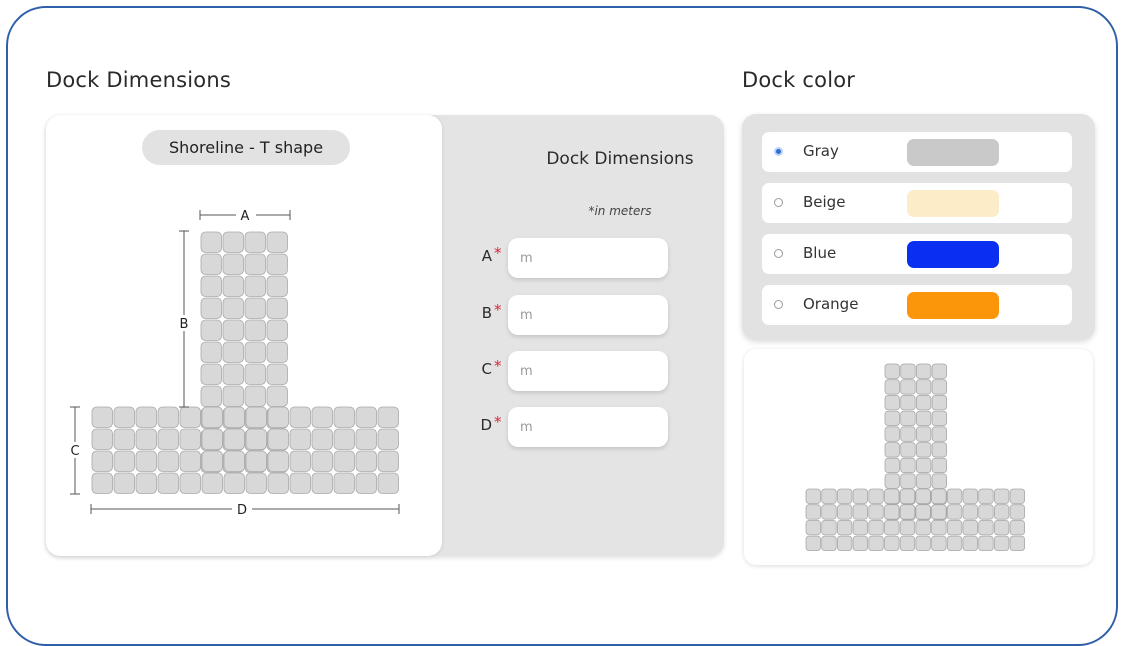 Image resolution: width=1126 pixels, height=646 pixels. What do you see at coordinates (245, 362) in the screenshot?
I see `dock-tiles` at bounding box center [245, 362].